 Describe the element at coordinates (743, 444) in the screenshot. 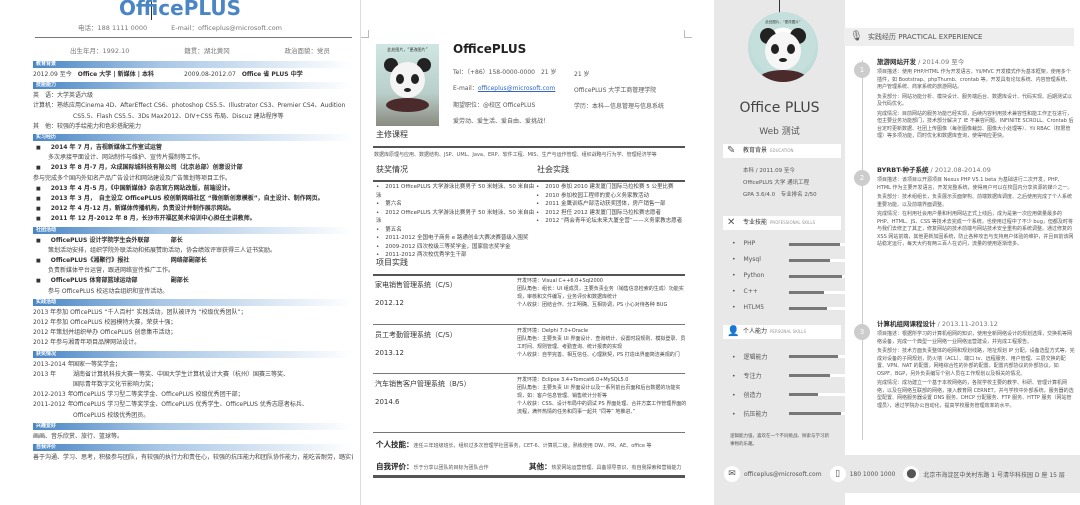

I see `personal-note: 事物的乐趣。` at that location.